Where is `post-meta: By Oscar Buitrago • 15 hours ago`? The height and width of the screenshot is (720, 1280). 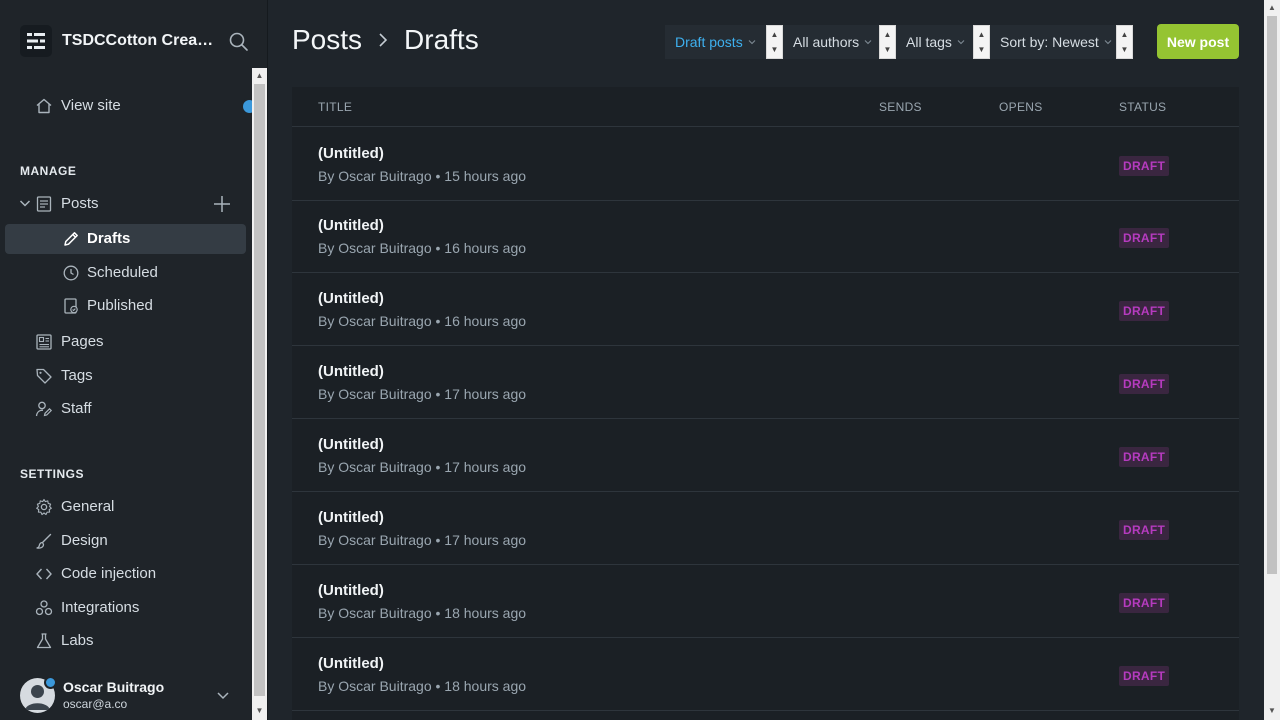
post-meta: By Oscar Buitrago • 15 hours ago is located at coordinates (422, 176).